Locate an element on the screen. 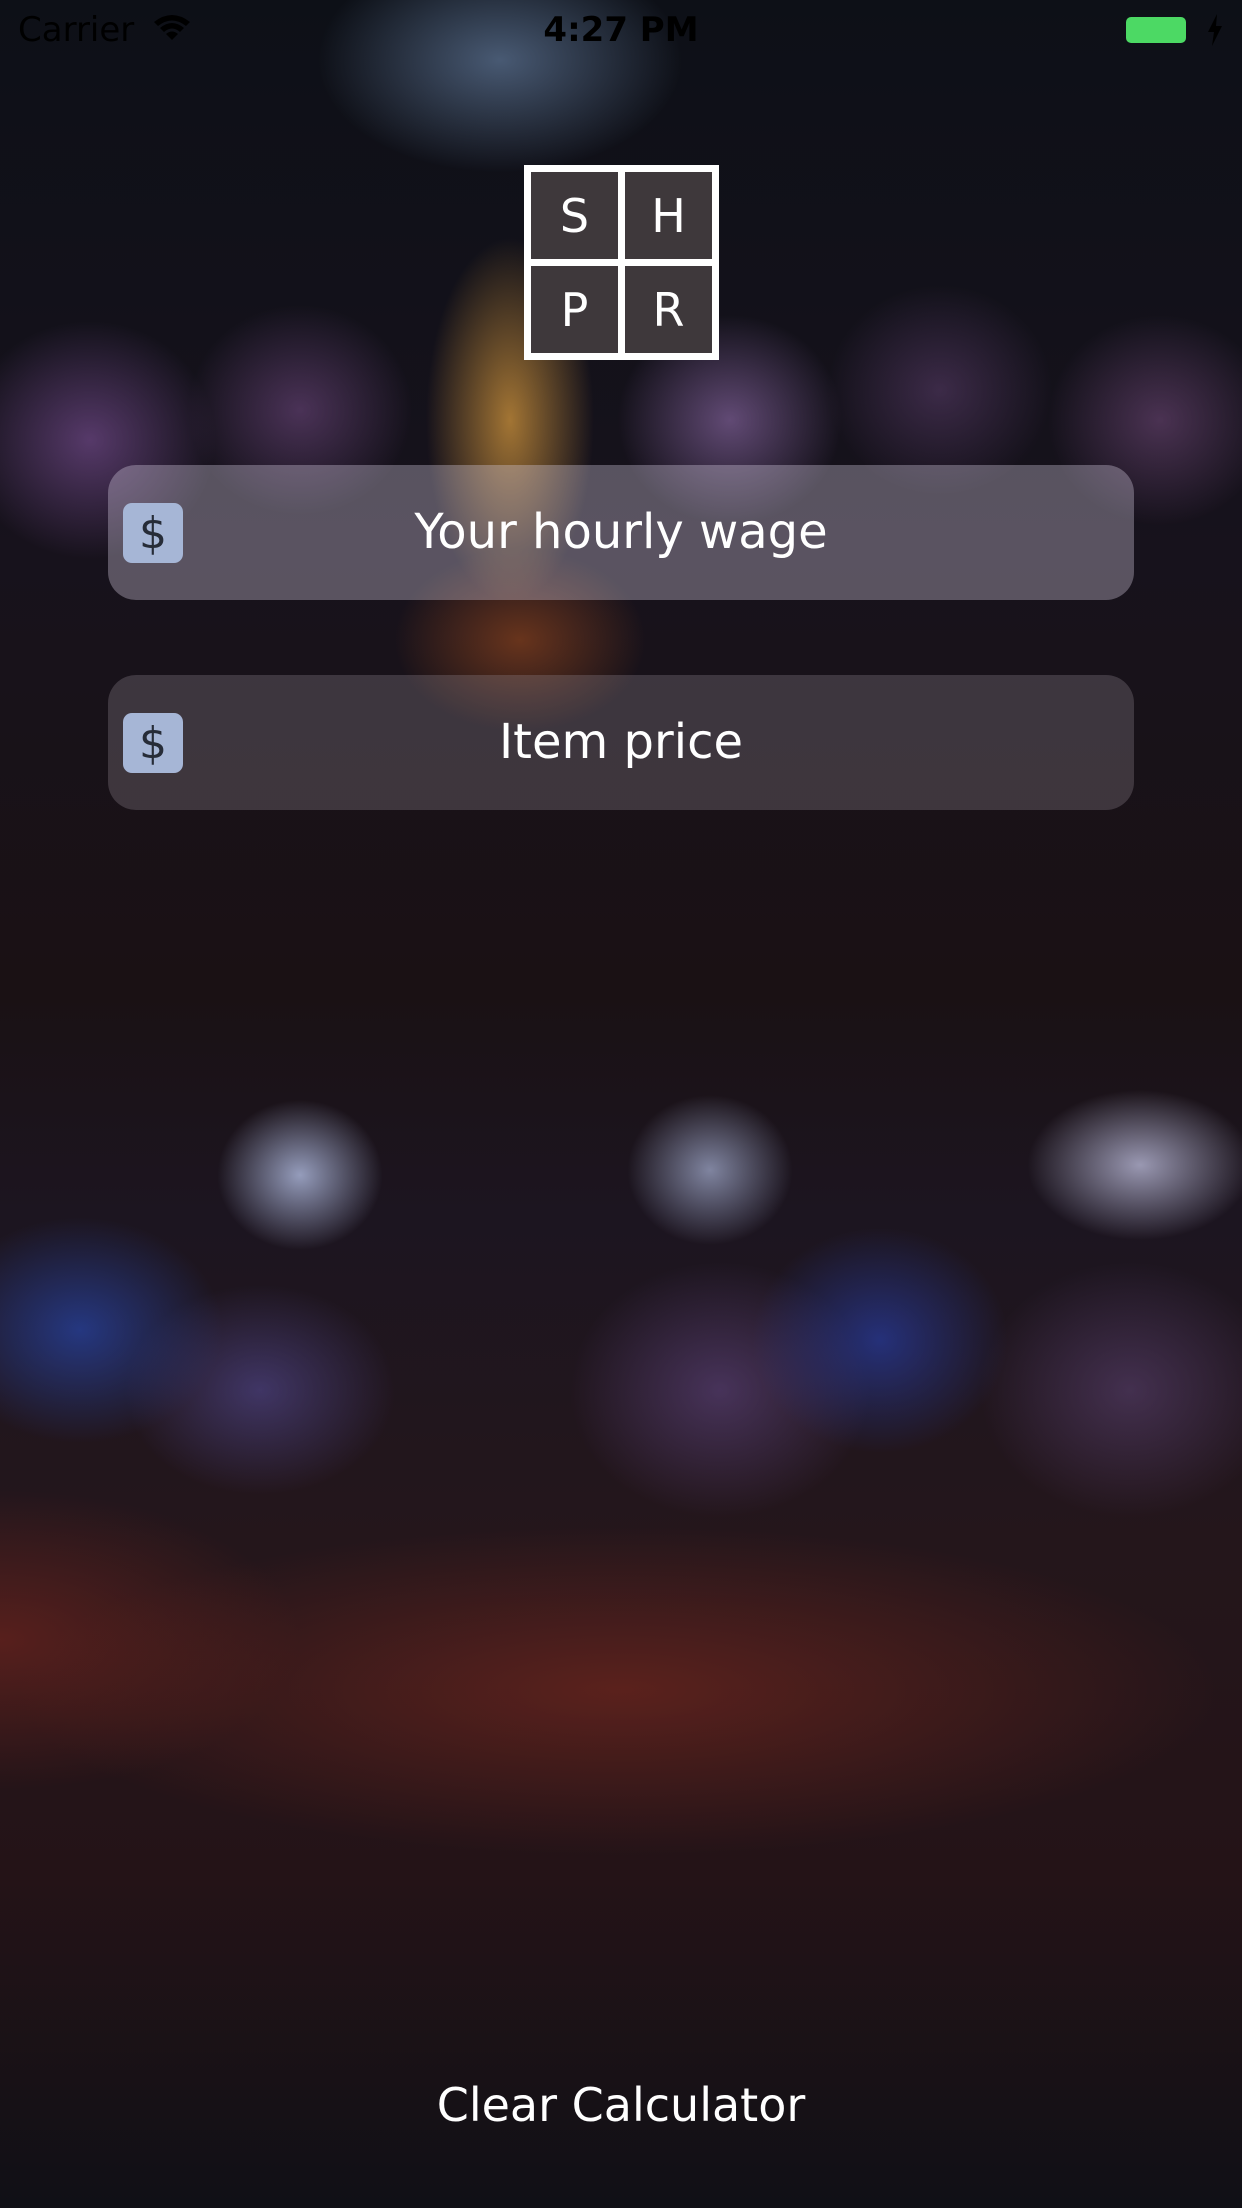  hourly-wage-input: $ Your hourly wage is located at coordinates (621, 532).